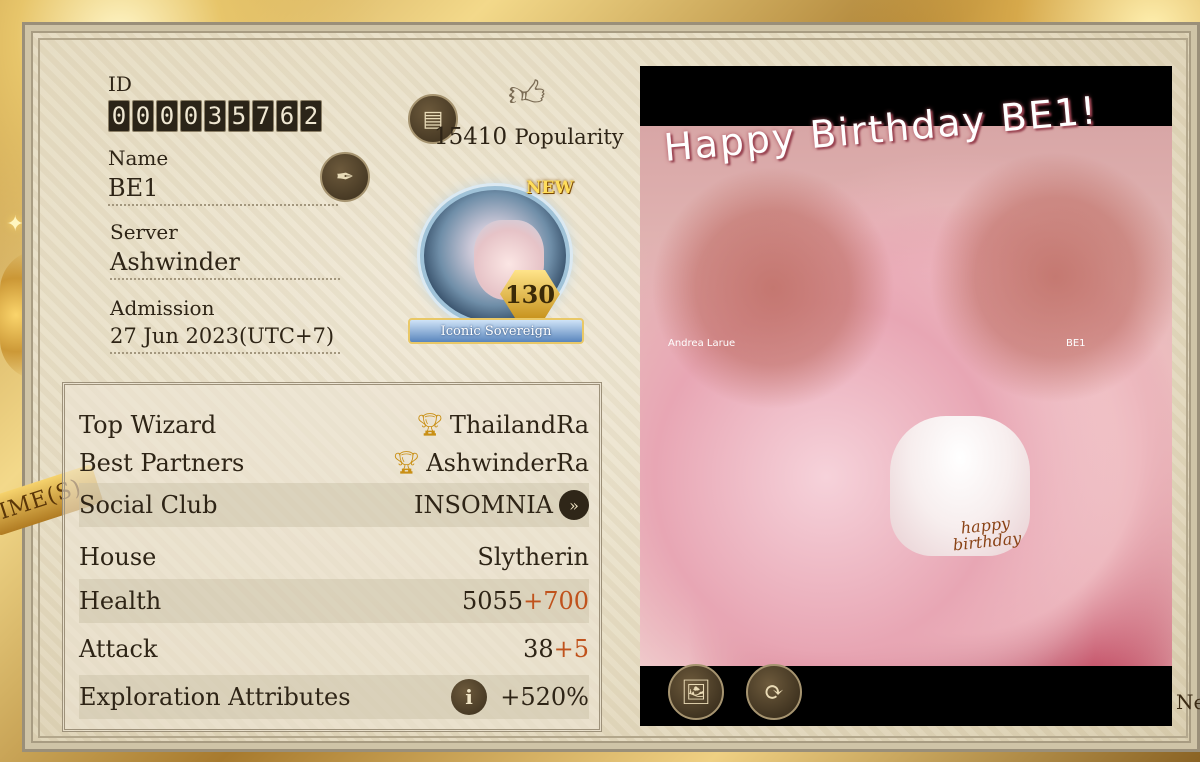 This screenshot has width=1200, height=762. What do you see at coordinates (120, 84) in the screenshot?
I see `id-label: ID` at bounding box center [120, 84].